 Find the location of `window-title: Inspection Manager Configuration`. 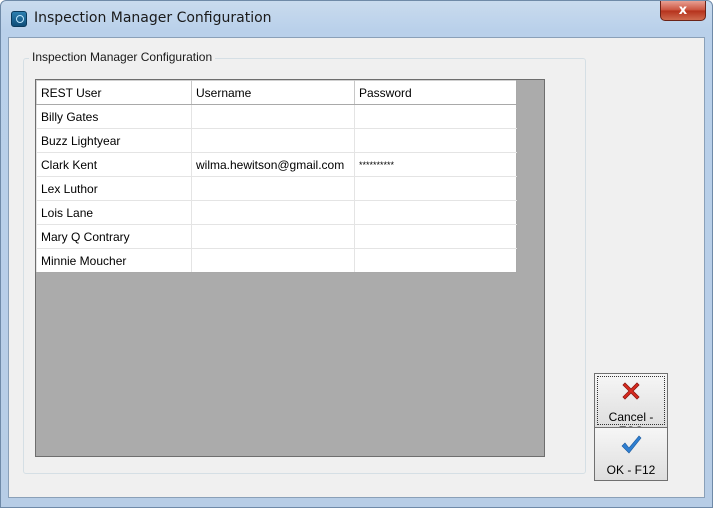

window-title: Inspection Manager Configuration is located at coordinates (153, 18).